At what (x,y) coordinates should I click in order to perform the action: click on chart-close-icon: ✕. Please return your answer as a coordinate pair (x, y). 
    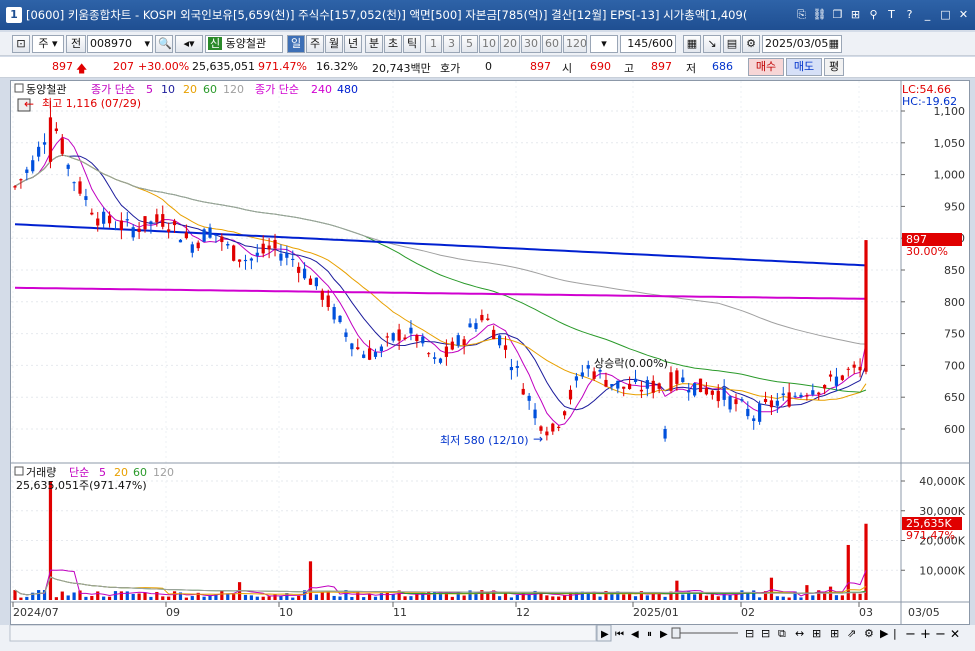
    Looking at the image, I should click on (955, 634).